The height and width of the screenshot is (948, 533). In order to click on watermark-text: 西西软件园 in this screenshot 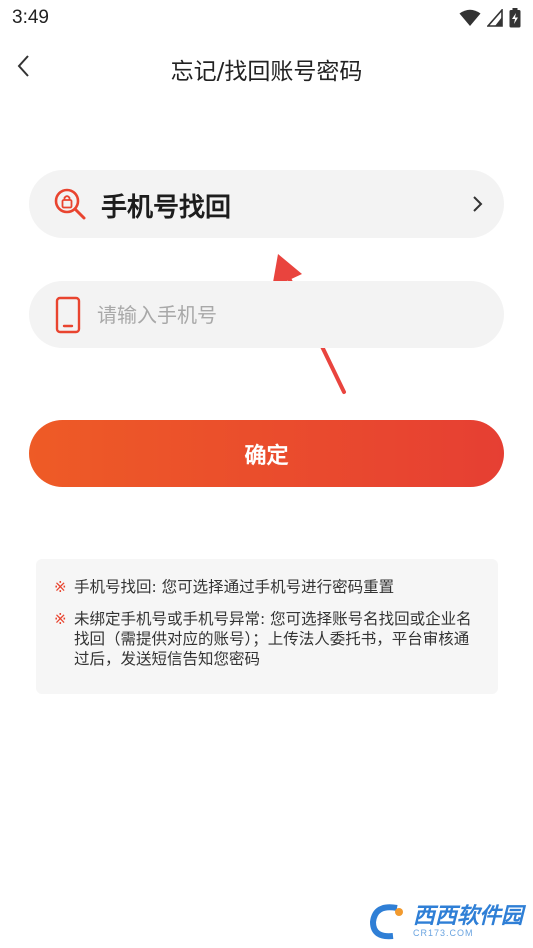, I will do `click(467, 916)`.